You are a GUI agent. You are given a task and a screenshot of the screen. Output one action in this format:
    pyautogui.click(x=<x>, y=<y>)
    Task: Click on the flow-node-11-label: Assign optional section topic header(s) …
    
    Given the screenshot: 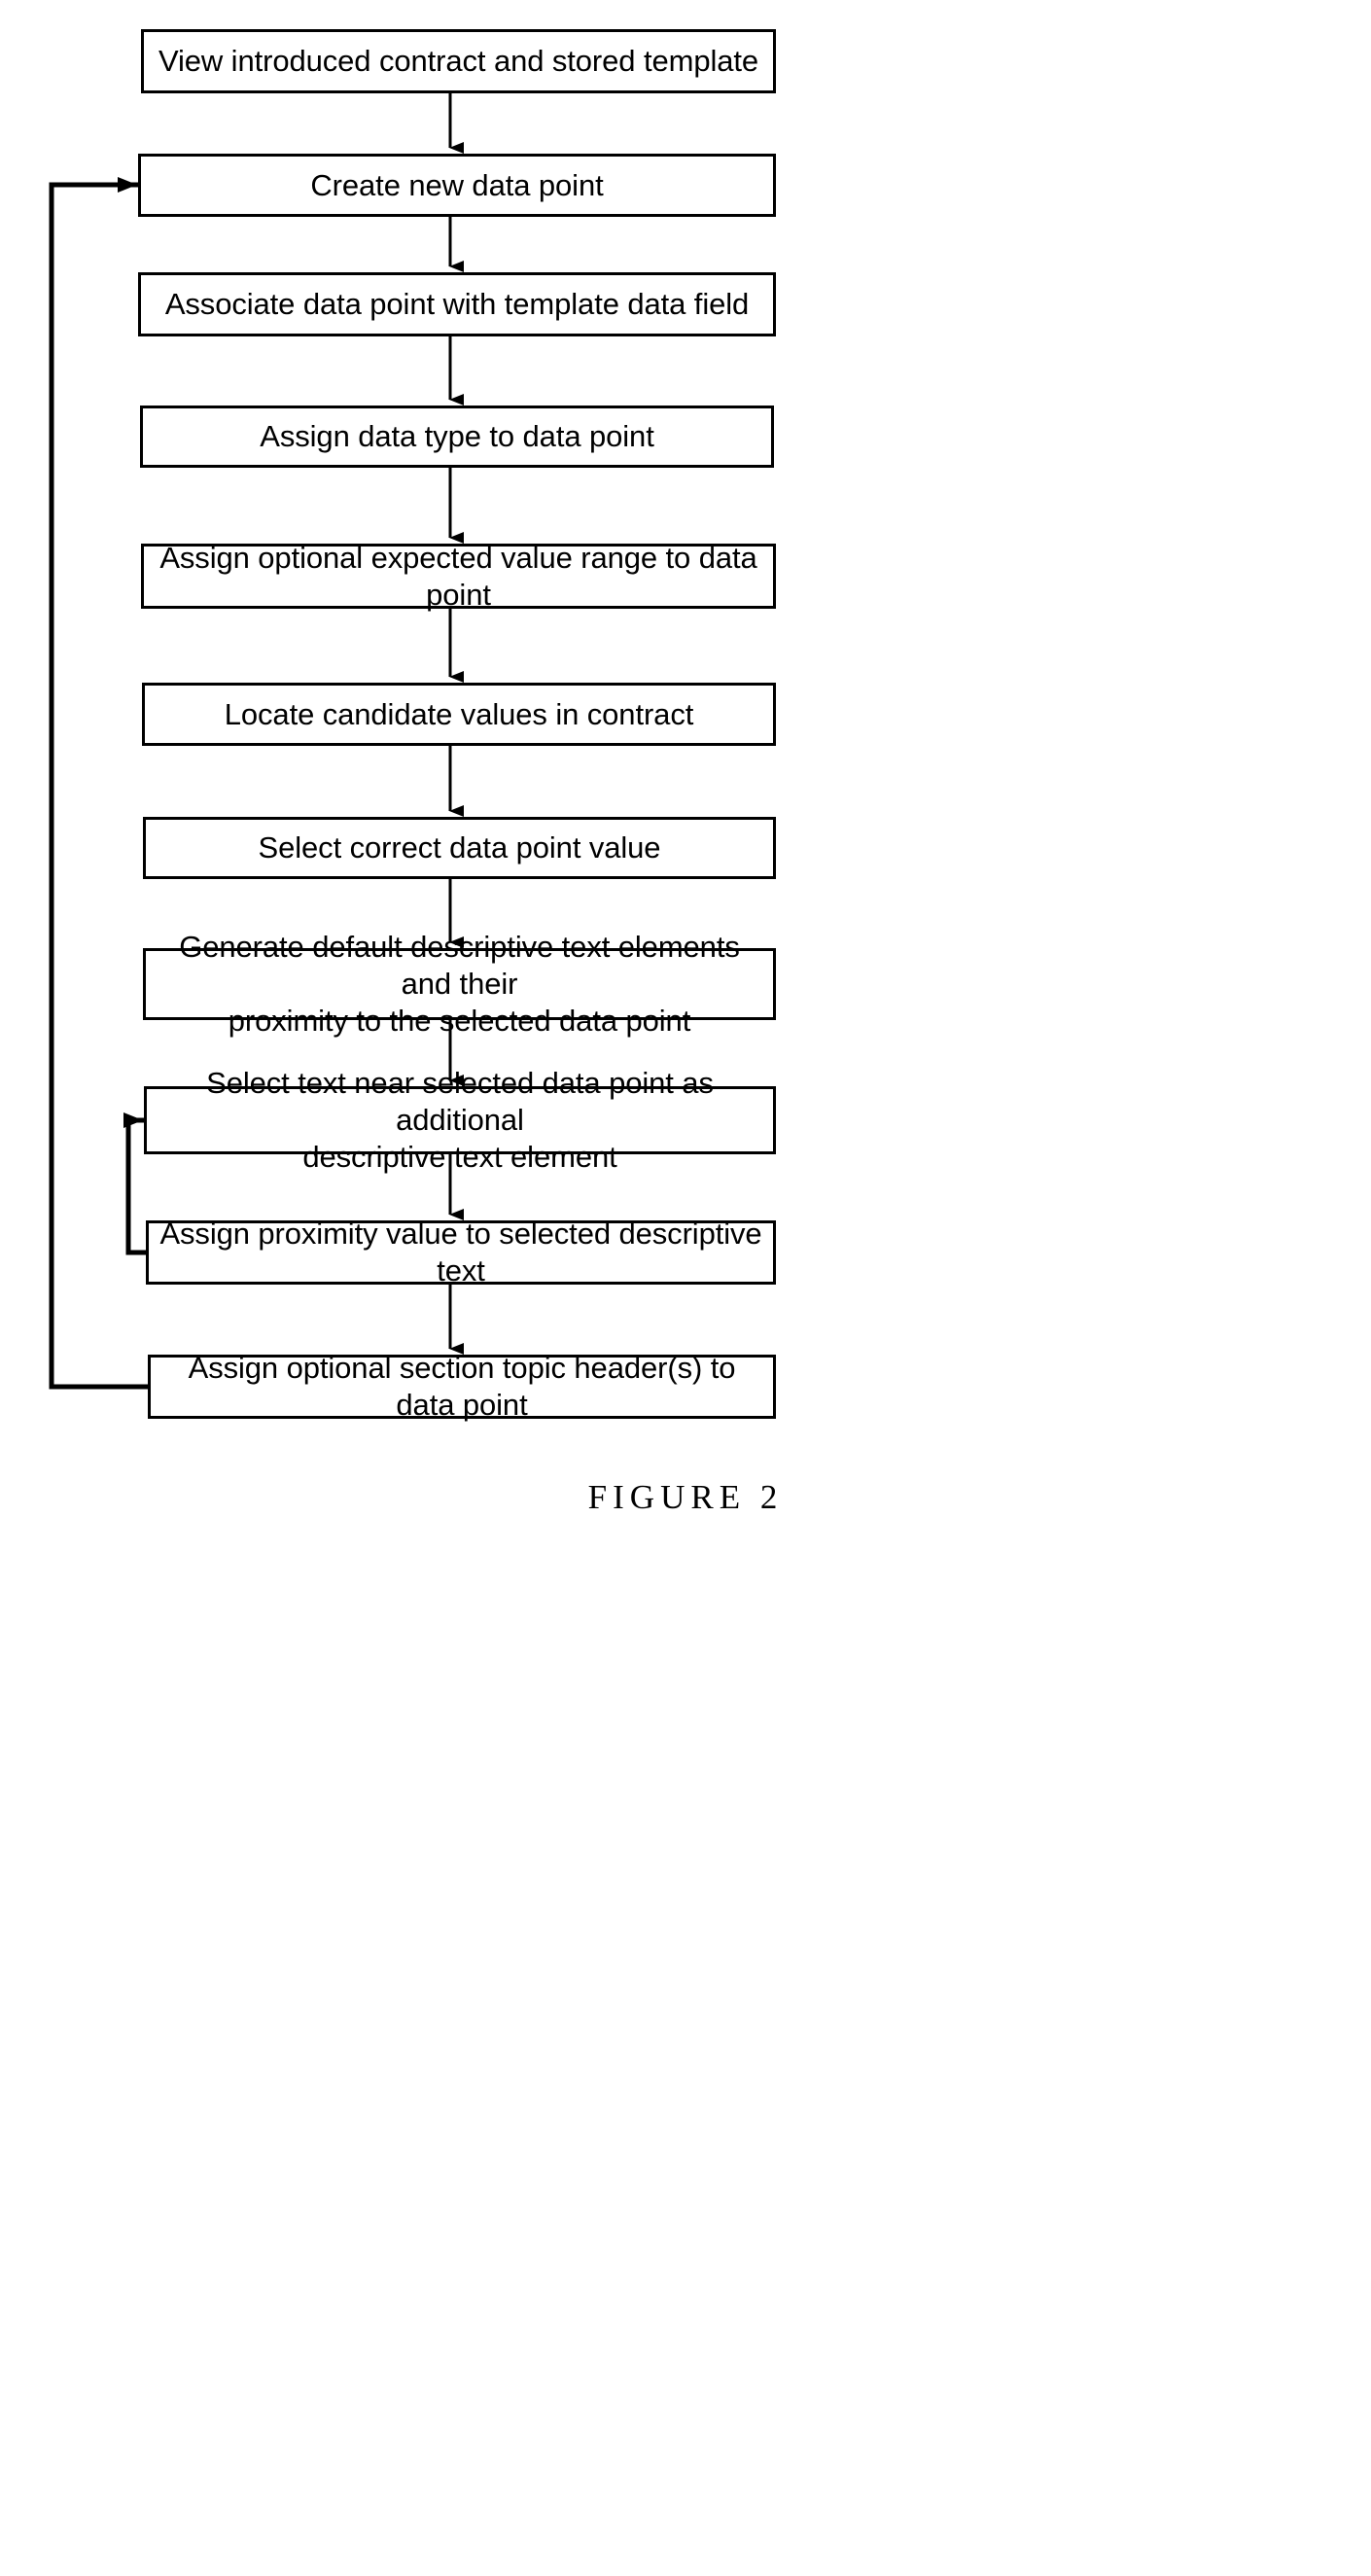 What is the action you would take?
    pyautogui.click(x=462, y=1387)
    